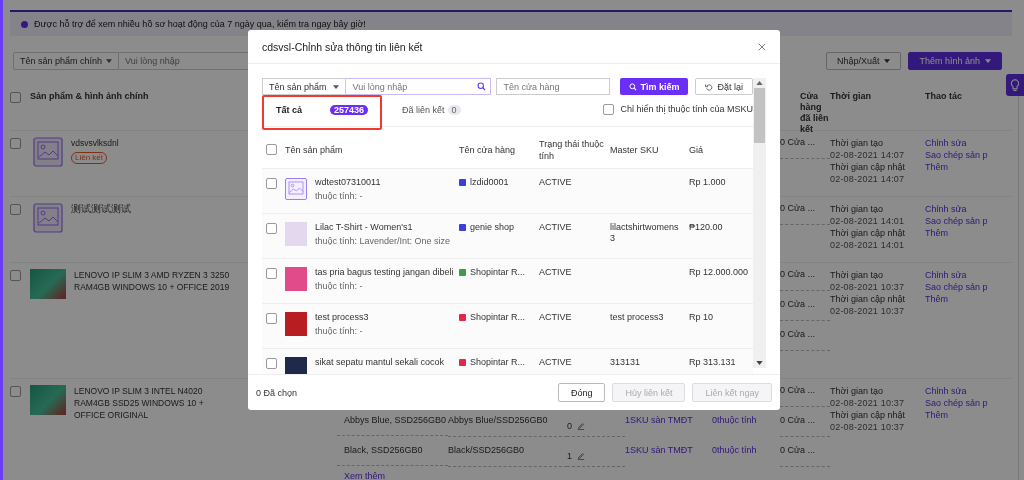 The image size is (1024, 480). I want to click on product-name: LENOVO IP SLIM 3 INTEL N4020 RAM4GB SSD25 WINDOWS 10 + OFFICE ORIGINAL, so click(139, 403).